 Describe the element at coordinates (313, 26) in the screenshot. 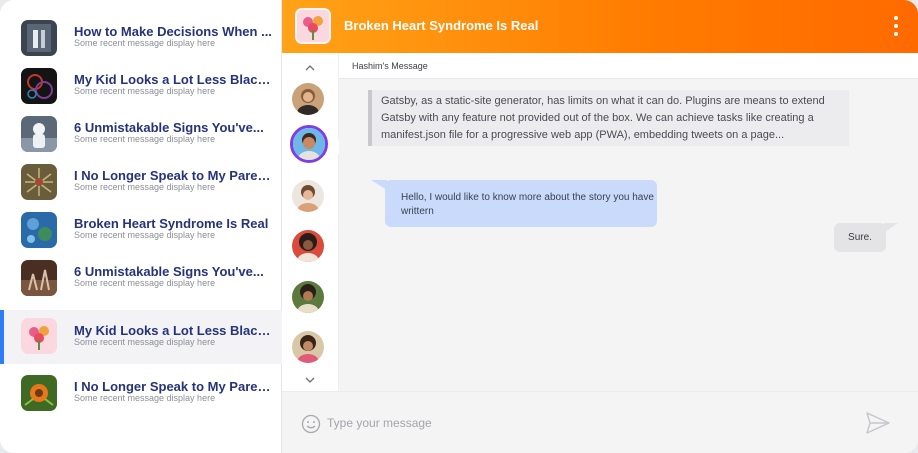

I see `conversation-avatar` at that location.